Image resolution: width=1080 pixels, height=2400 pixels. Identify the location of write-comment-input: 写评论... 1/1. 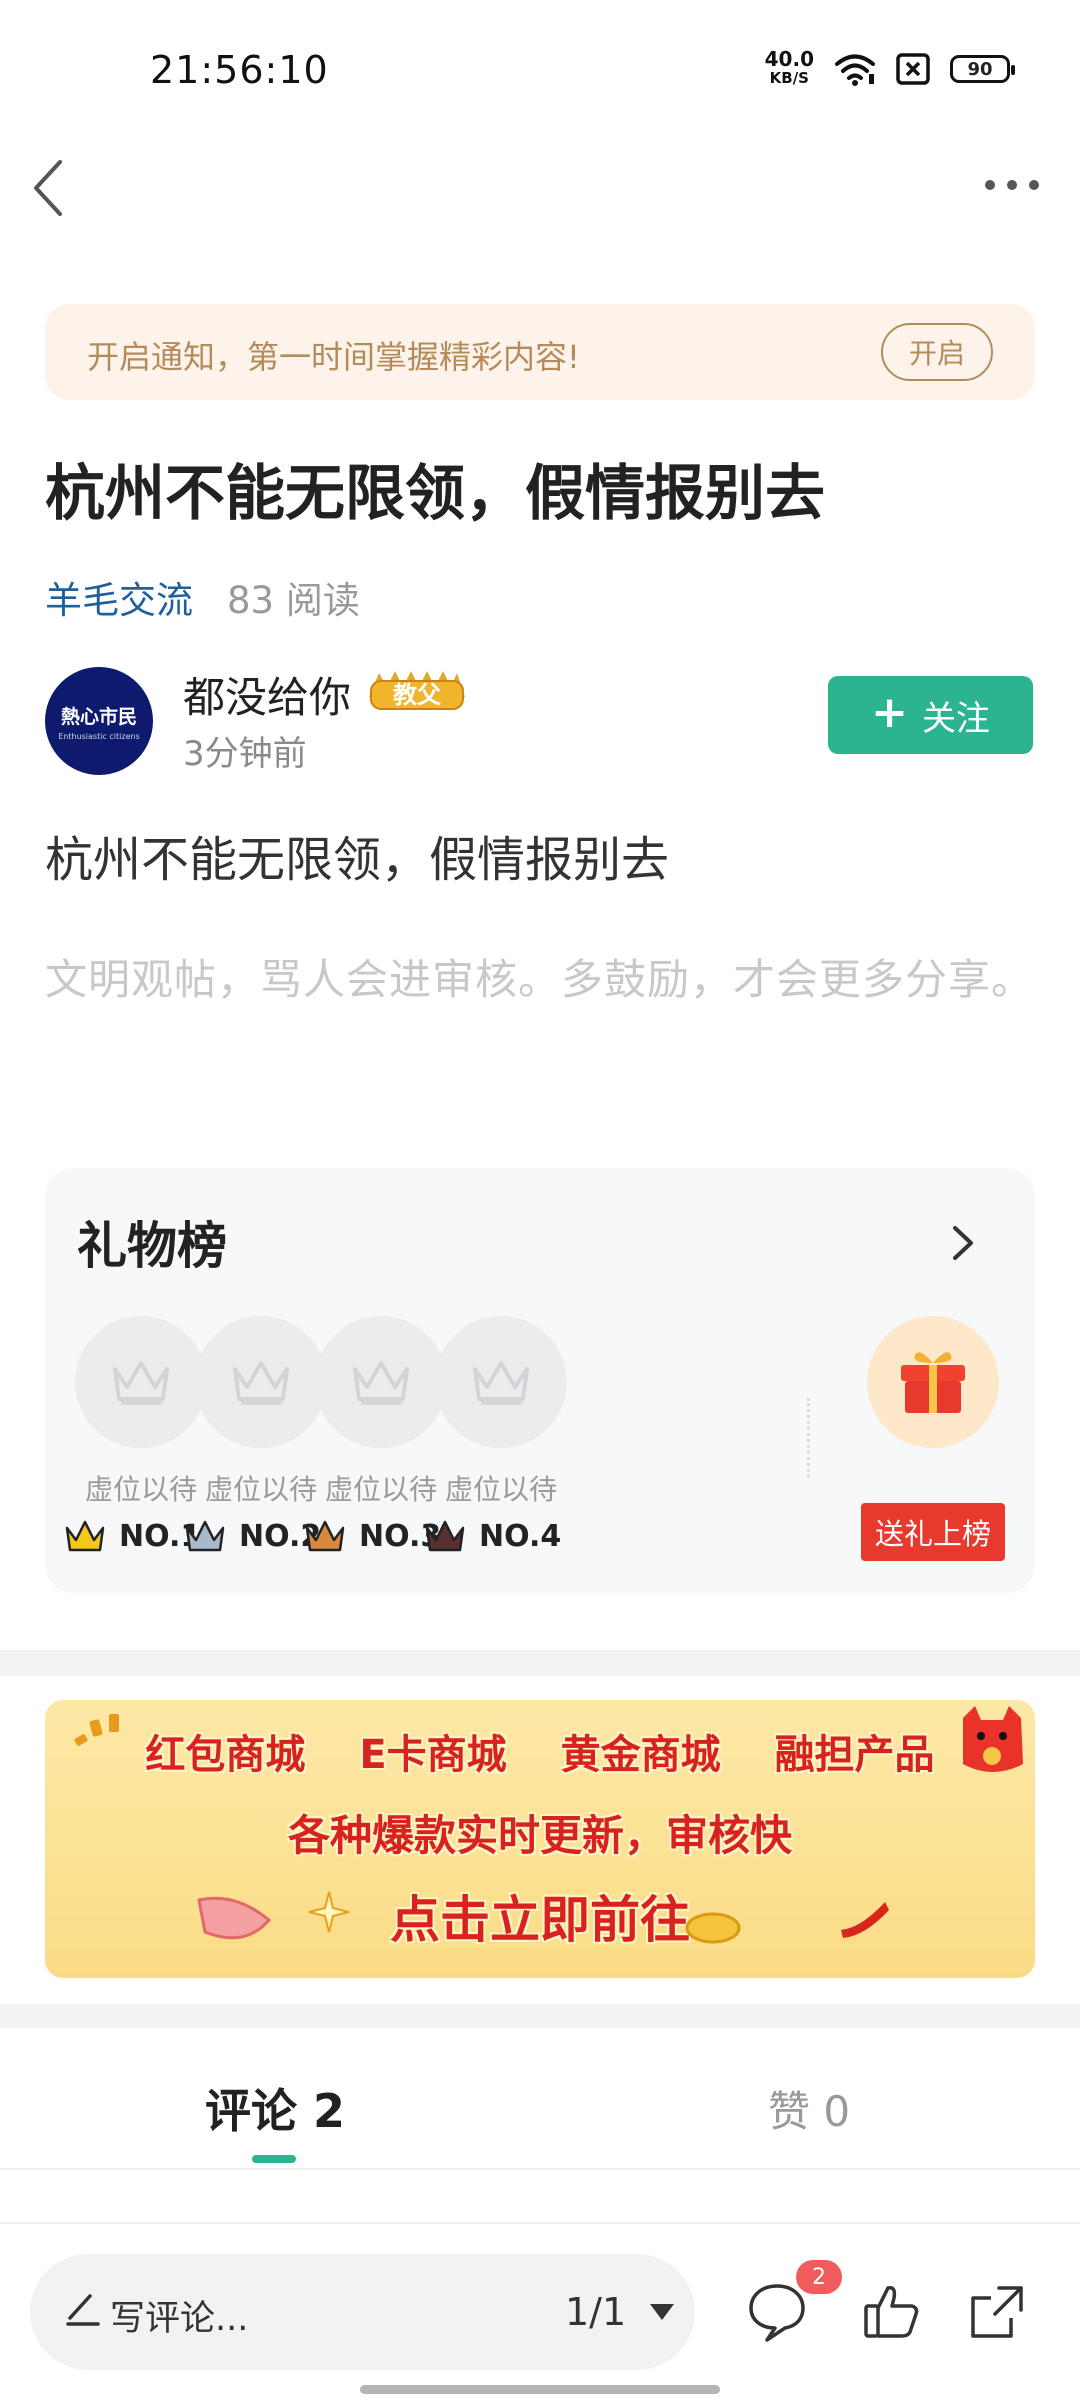
(362, 2312).